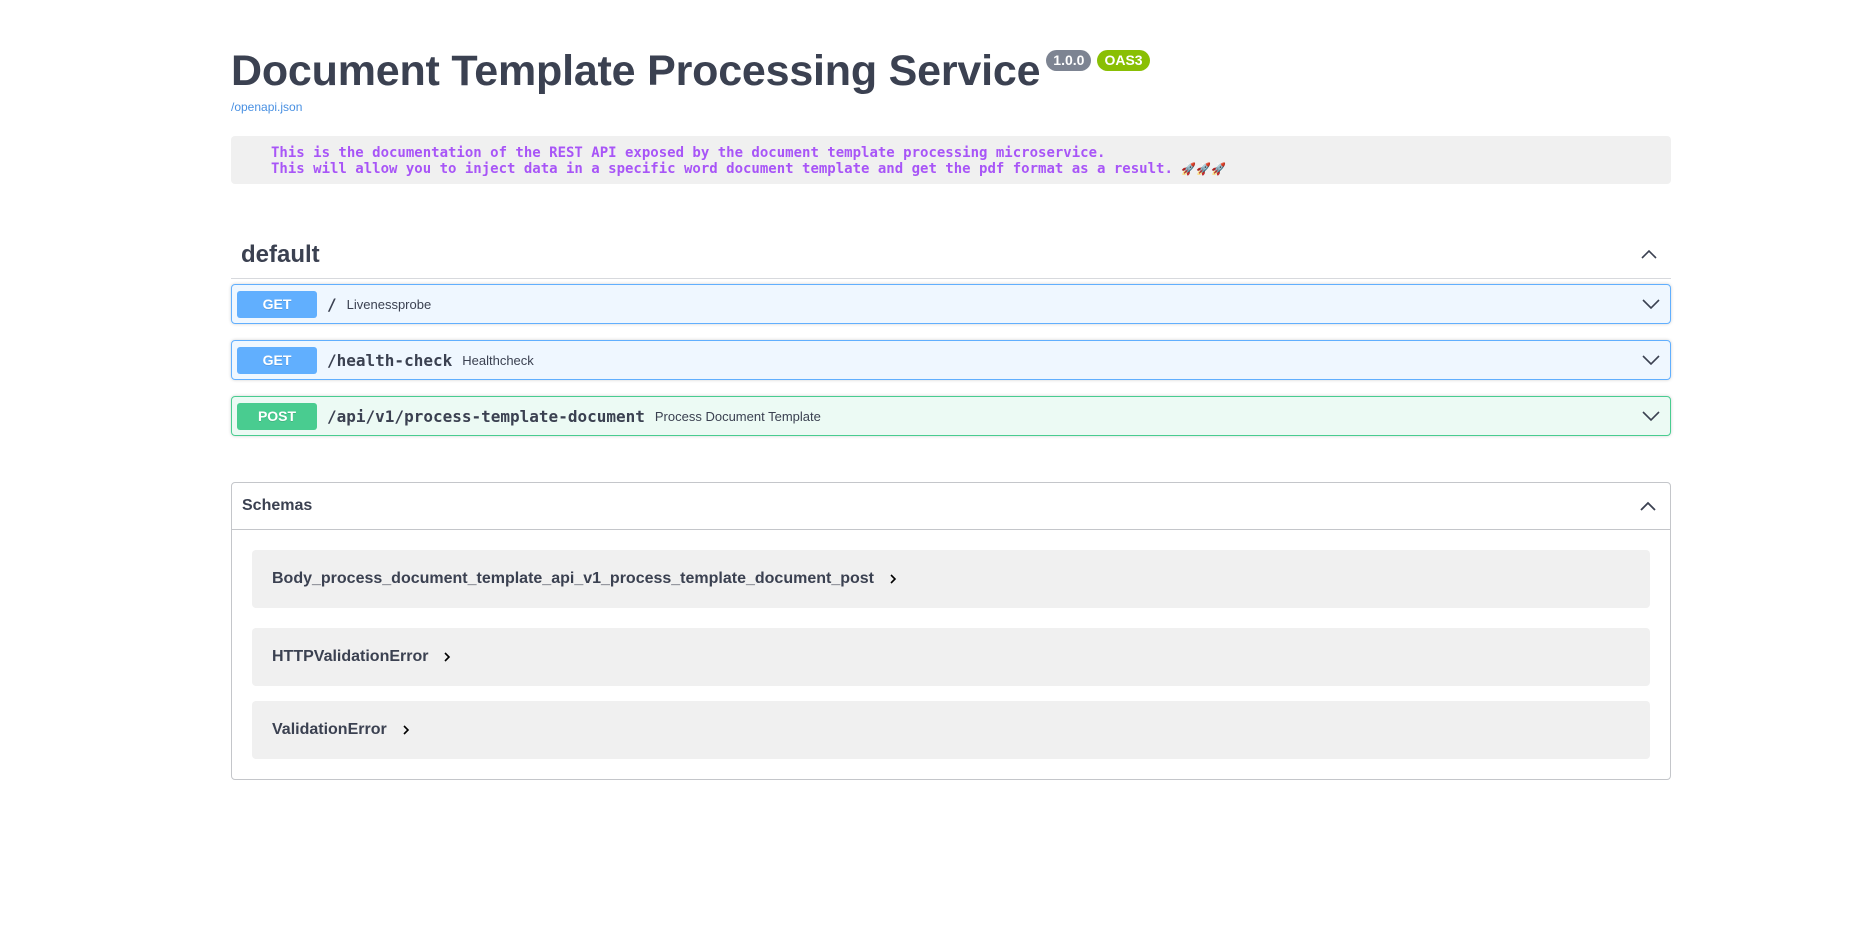  What do you see at coordinates (951, 255) in the screenshot?
I see `tag-header: default` at bounding box center [951, 255].